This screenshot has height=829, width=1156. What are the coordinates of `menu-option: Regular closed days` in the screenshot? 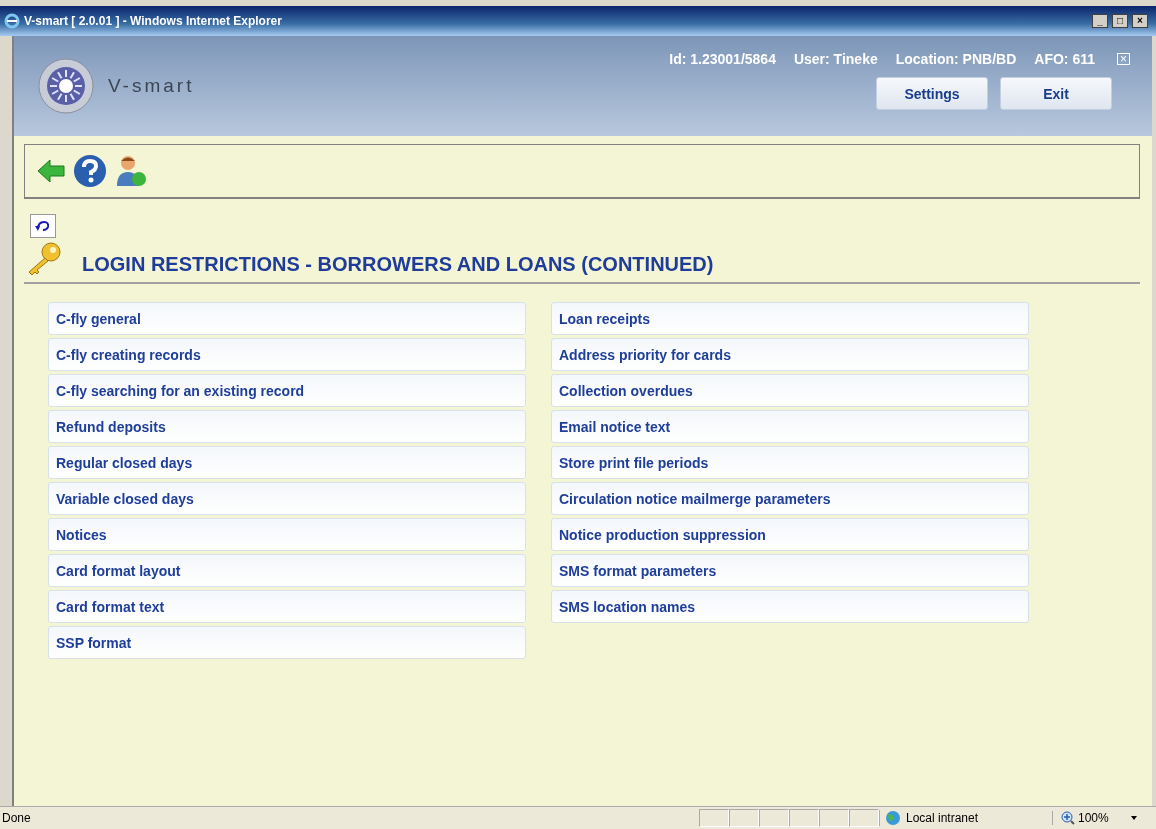 It's located at (287, 462).